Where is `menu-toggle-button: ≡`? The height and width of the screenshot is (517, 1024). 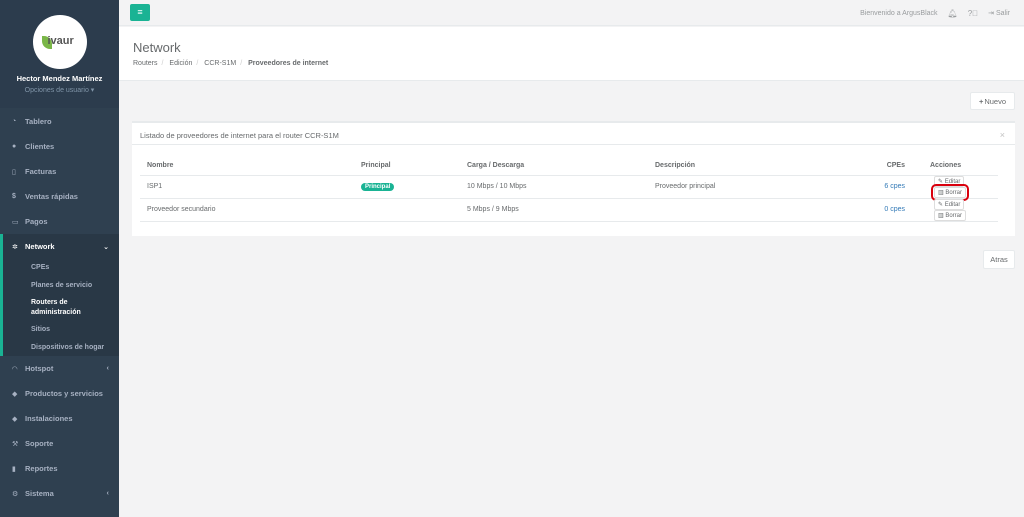 menu-toggle-button: ≡ is located at coordinates (140, 12).